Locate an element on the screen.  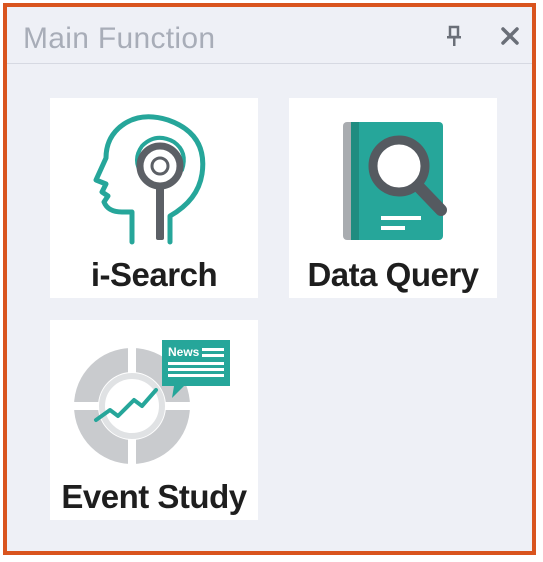
data-query-label: Data Query is located at coordinates (393, 274).